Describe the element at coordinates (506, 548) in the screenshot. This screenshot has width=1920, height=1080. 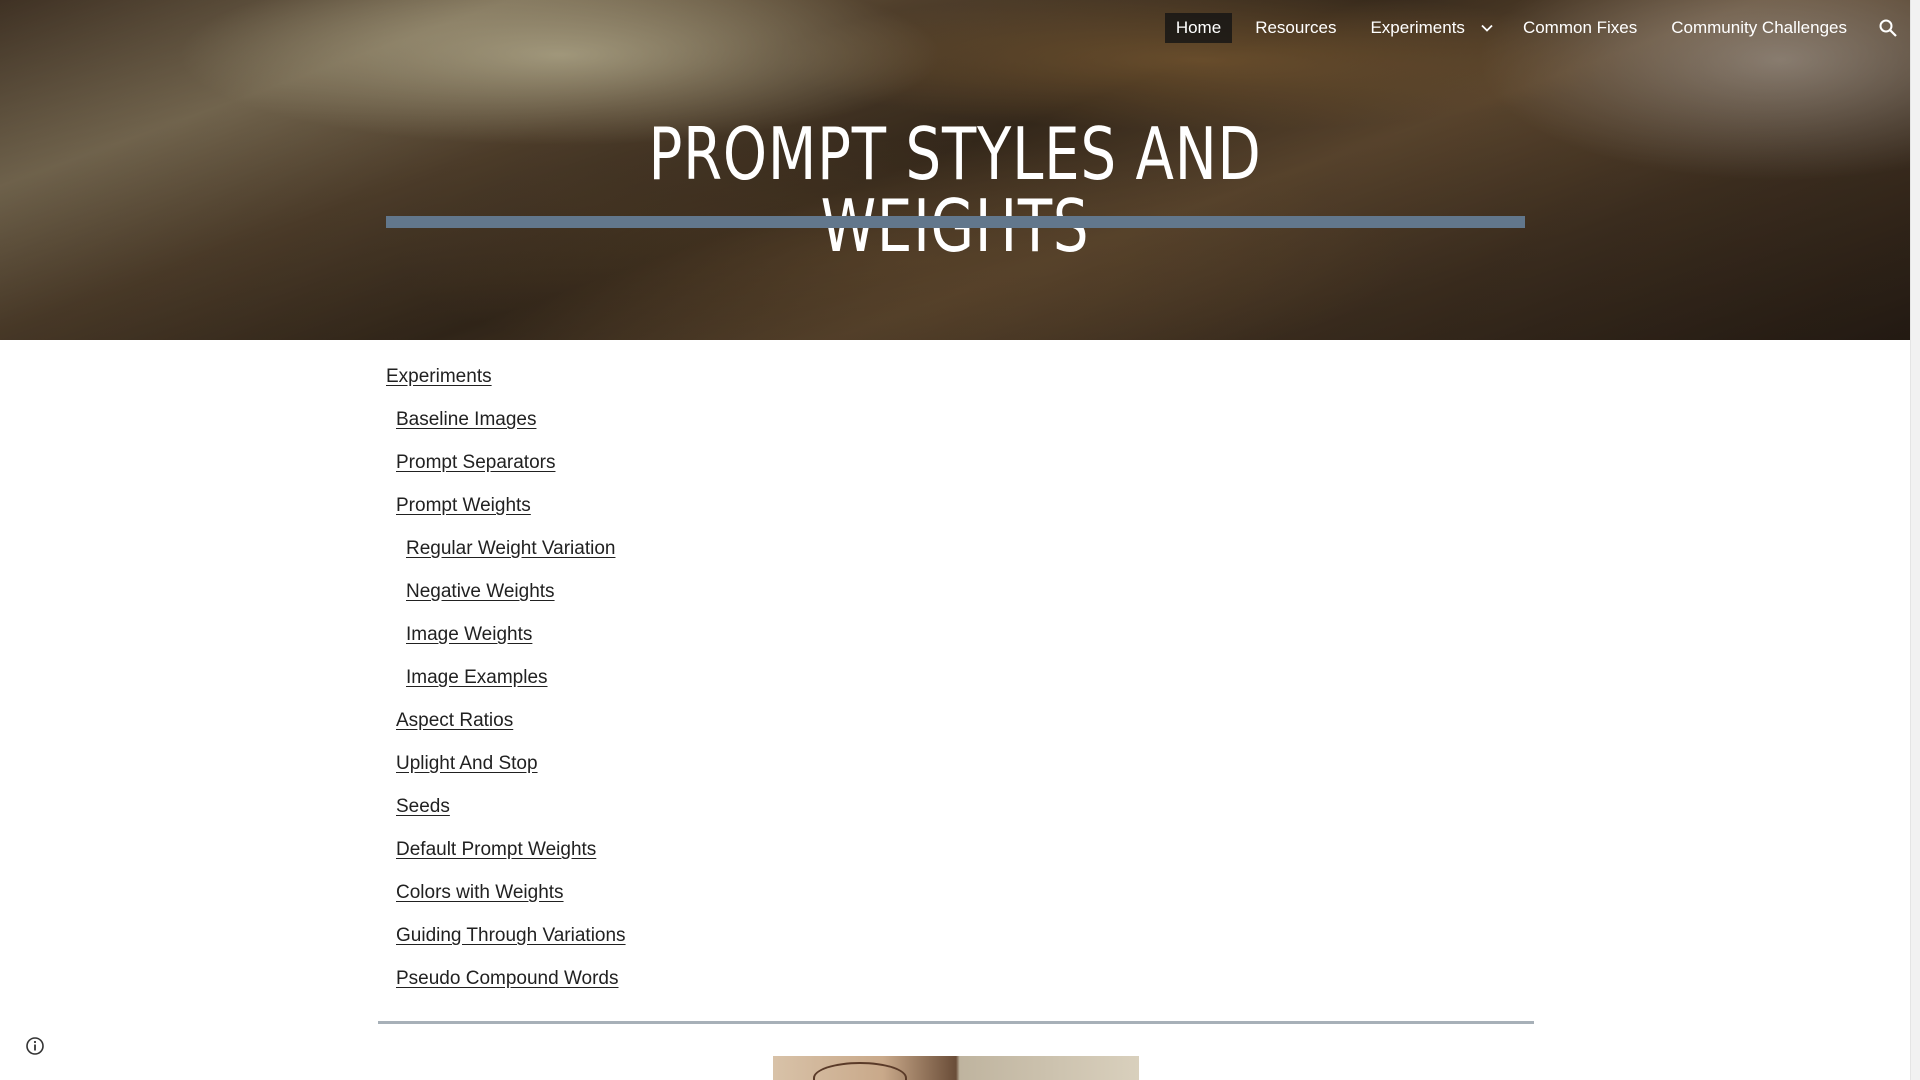
I see `toc-link-regular-weight-variation: Regular Weight Variation` at that location.